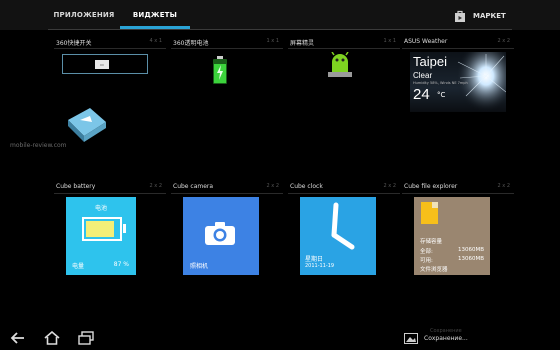  I want to click on camera-icon, so click(220, 233).